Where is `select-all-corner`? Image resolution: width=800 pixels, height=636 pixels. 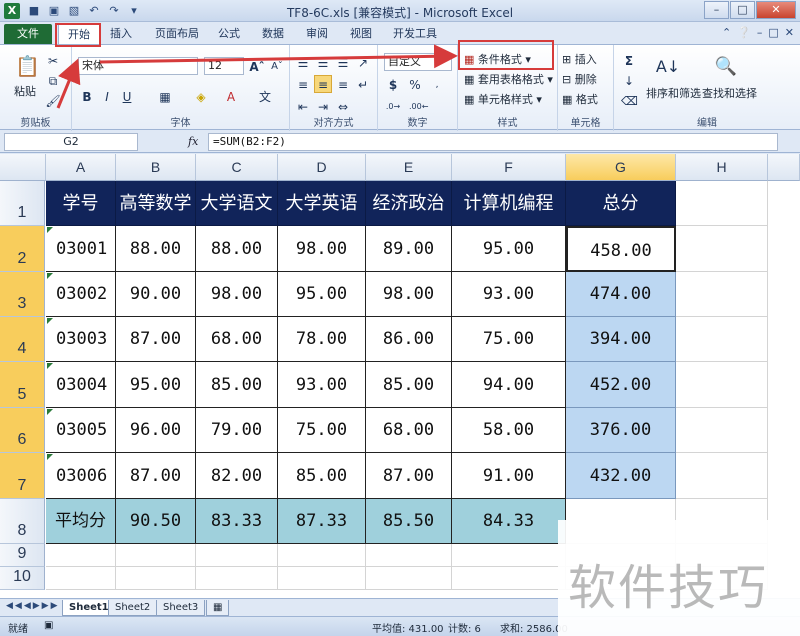
select-all-corner is located at coordinates (23, 167).